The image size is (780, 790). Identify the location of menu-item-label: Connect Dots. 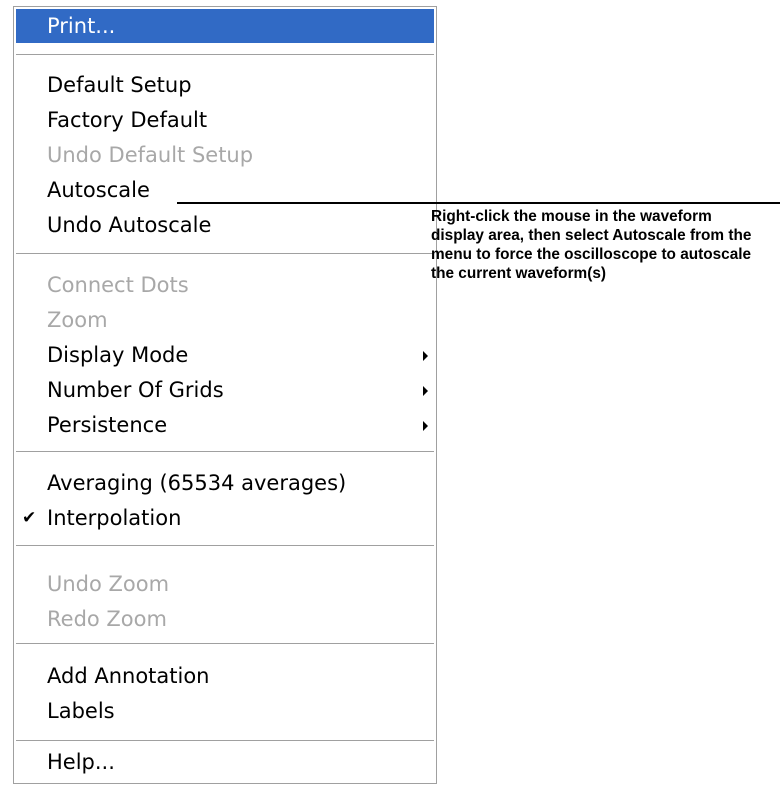
(118, 285).